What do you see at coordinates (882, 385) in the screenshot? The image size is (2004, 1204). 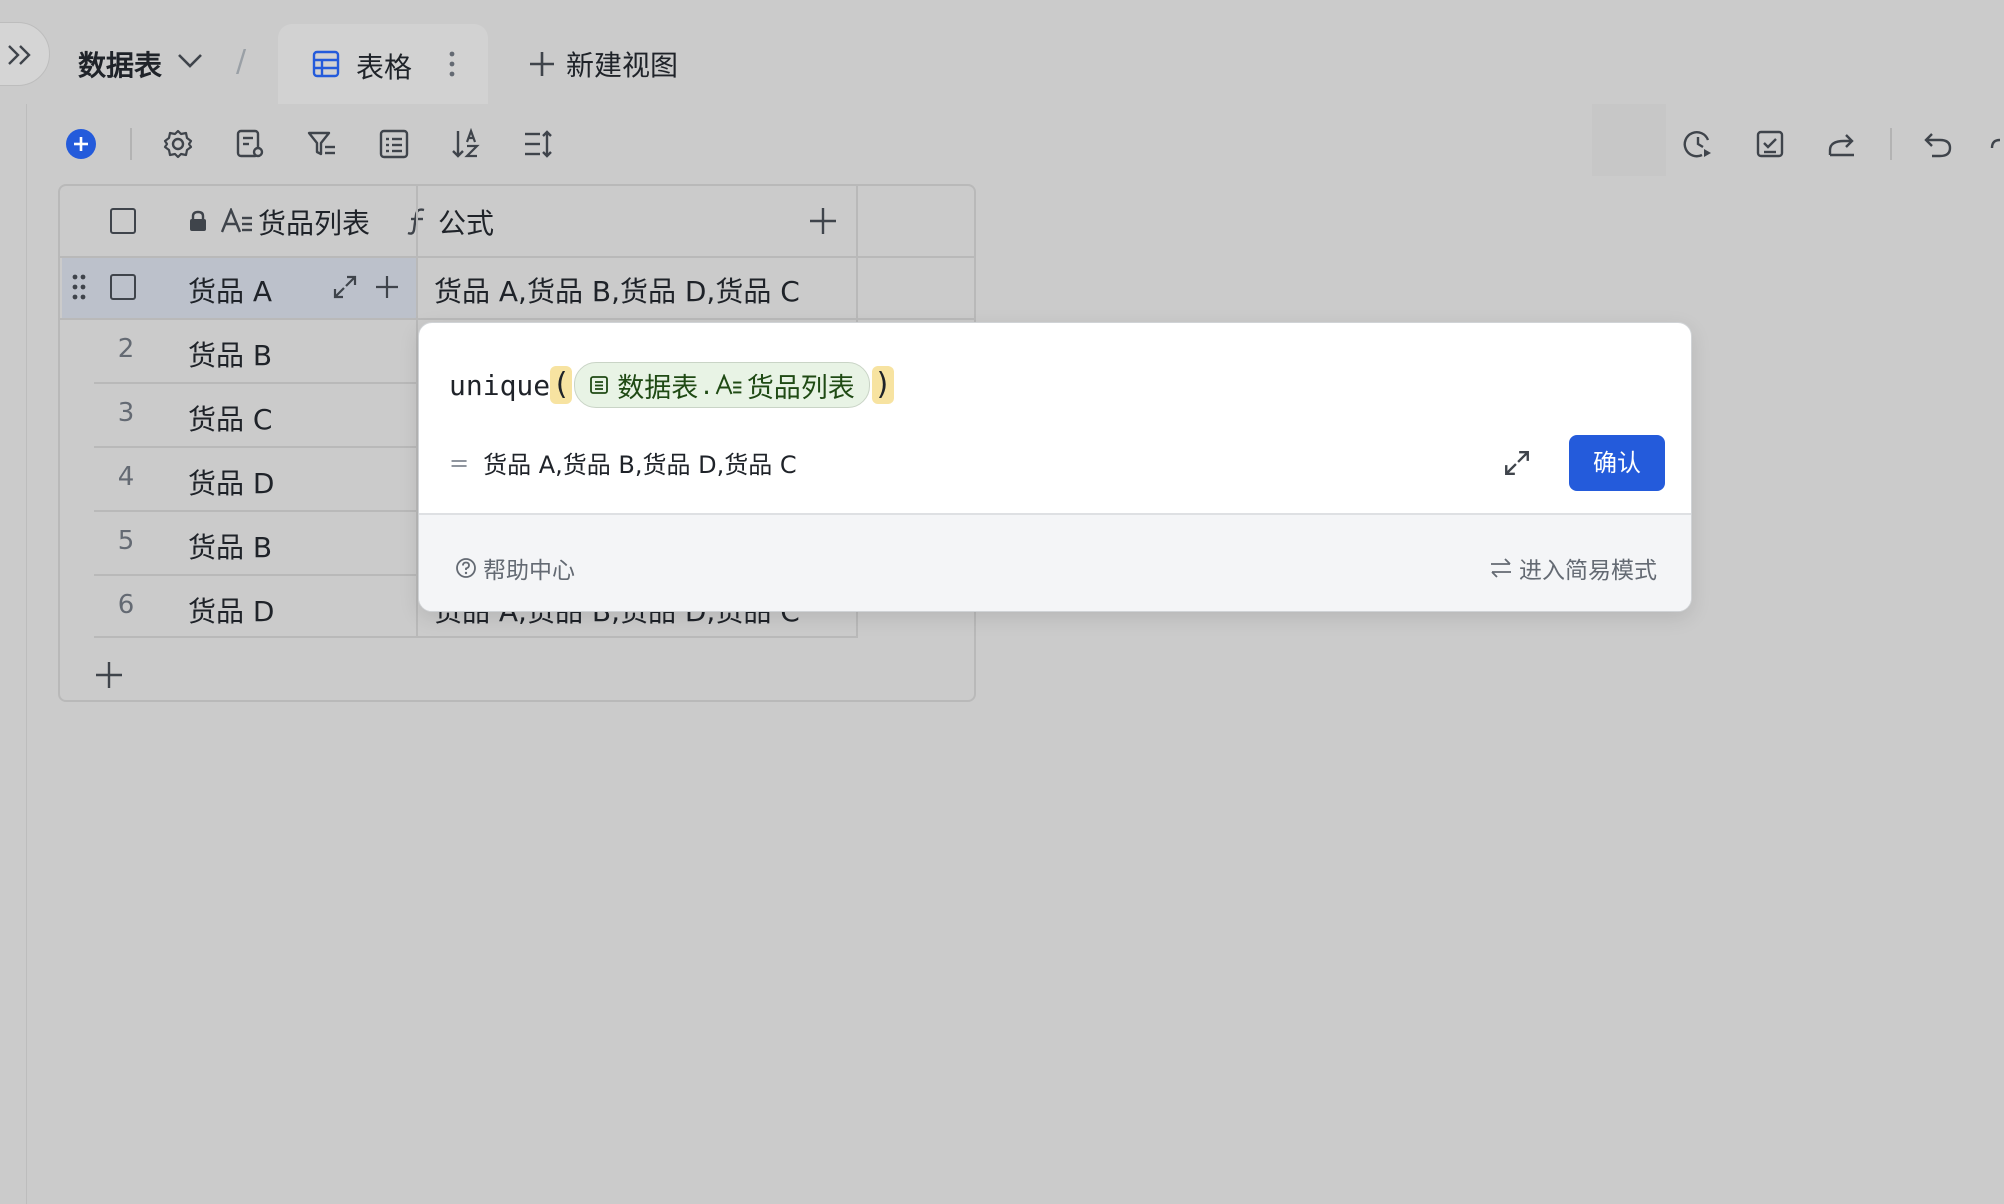 I see `formula-close-paren: )` at bounding box center [882, 385].